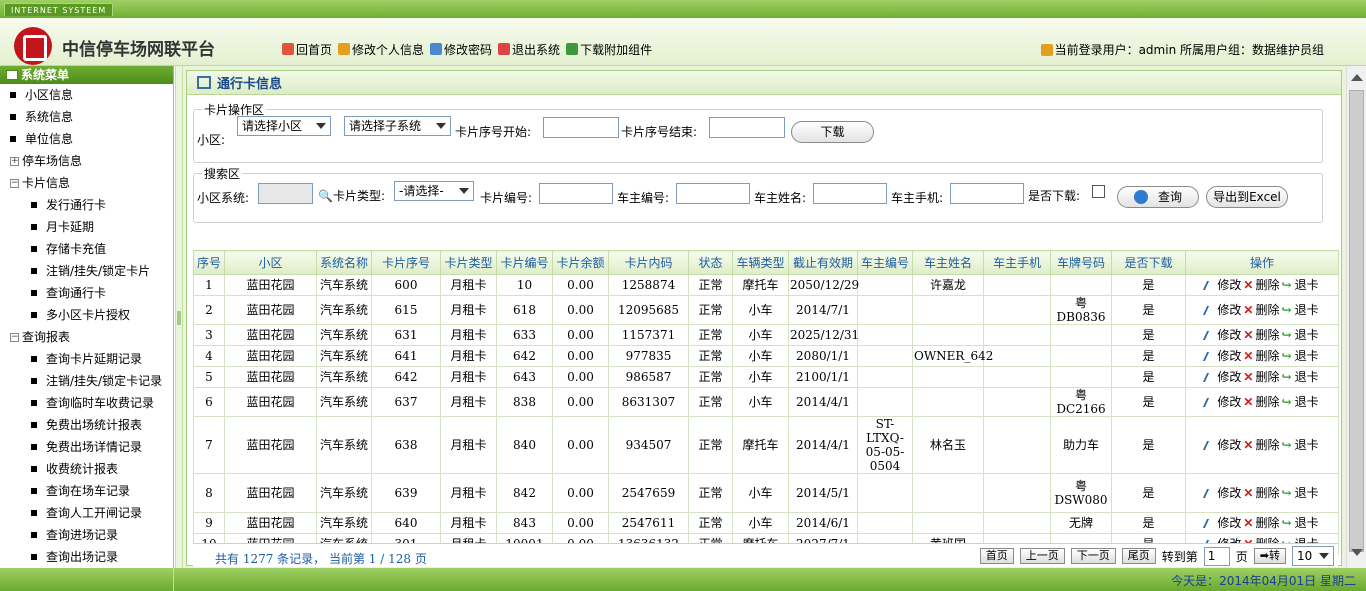 The width and height of the screenshot is (1366, 591). Describe the element at coordinates (285, 193) in the screenshot. I see `system-input` at that location.